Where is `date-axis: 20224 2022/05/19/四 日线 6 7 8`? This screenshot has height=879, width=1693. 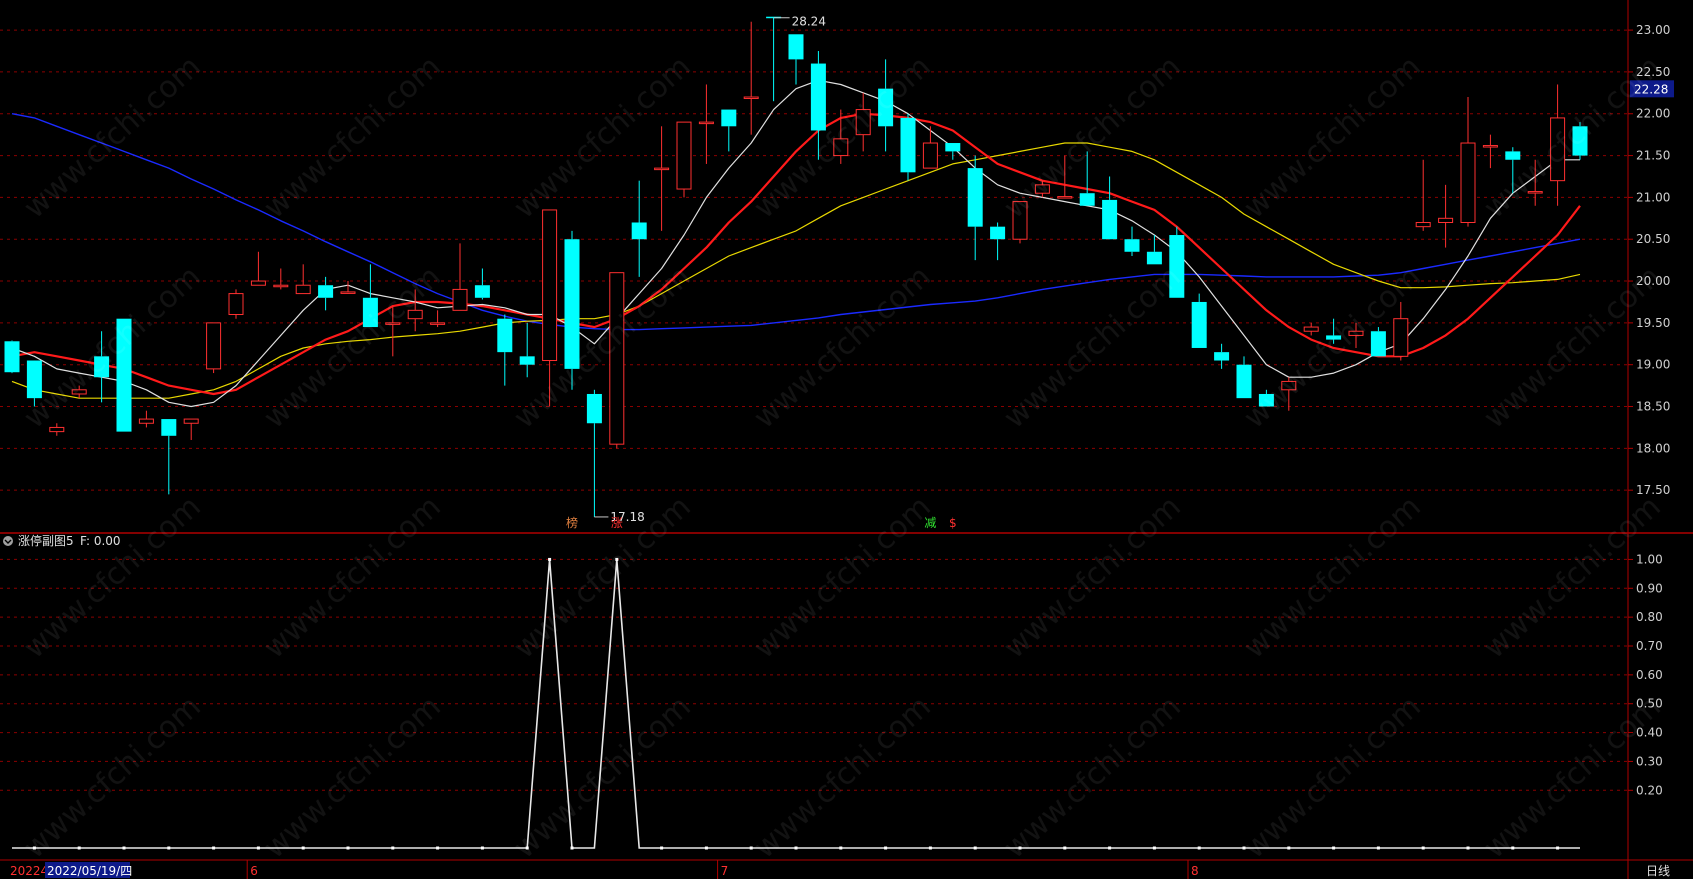
date-axis: 20224 2022/05/19/四 日线 6 7 8 is located at coordinates (840, 869).